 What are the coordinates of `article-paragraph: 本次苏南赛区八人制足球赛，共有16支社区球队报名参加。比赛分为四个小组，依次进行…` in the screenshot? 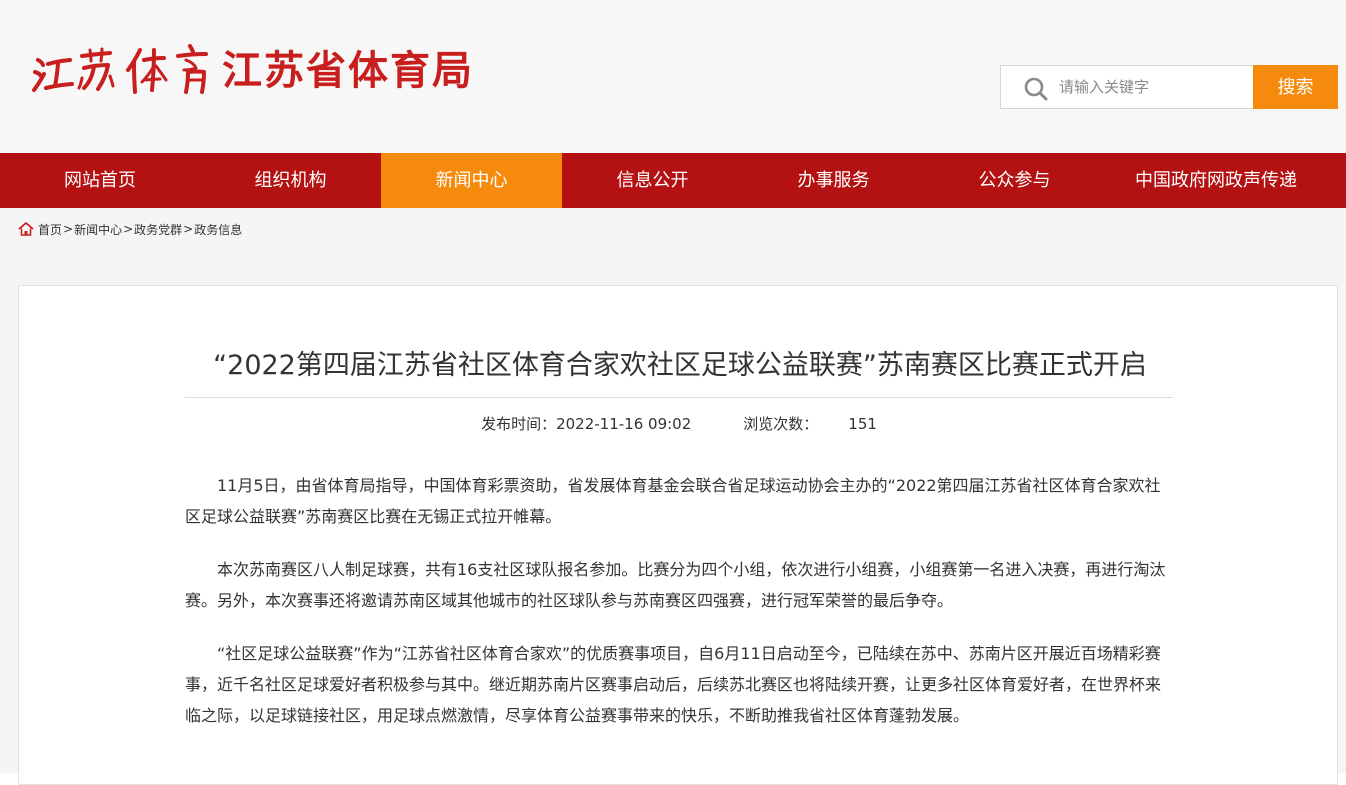 It's located at (675, 585).